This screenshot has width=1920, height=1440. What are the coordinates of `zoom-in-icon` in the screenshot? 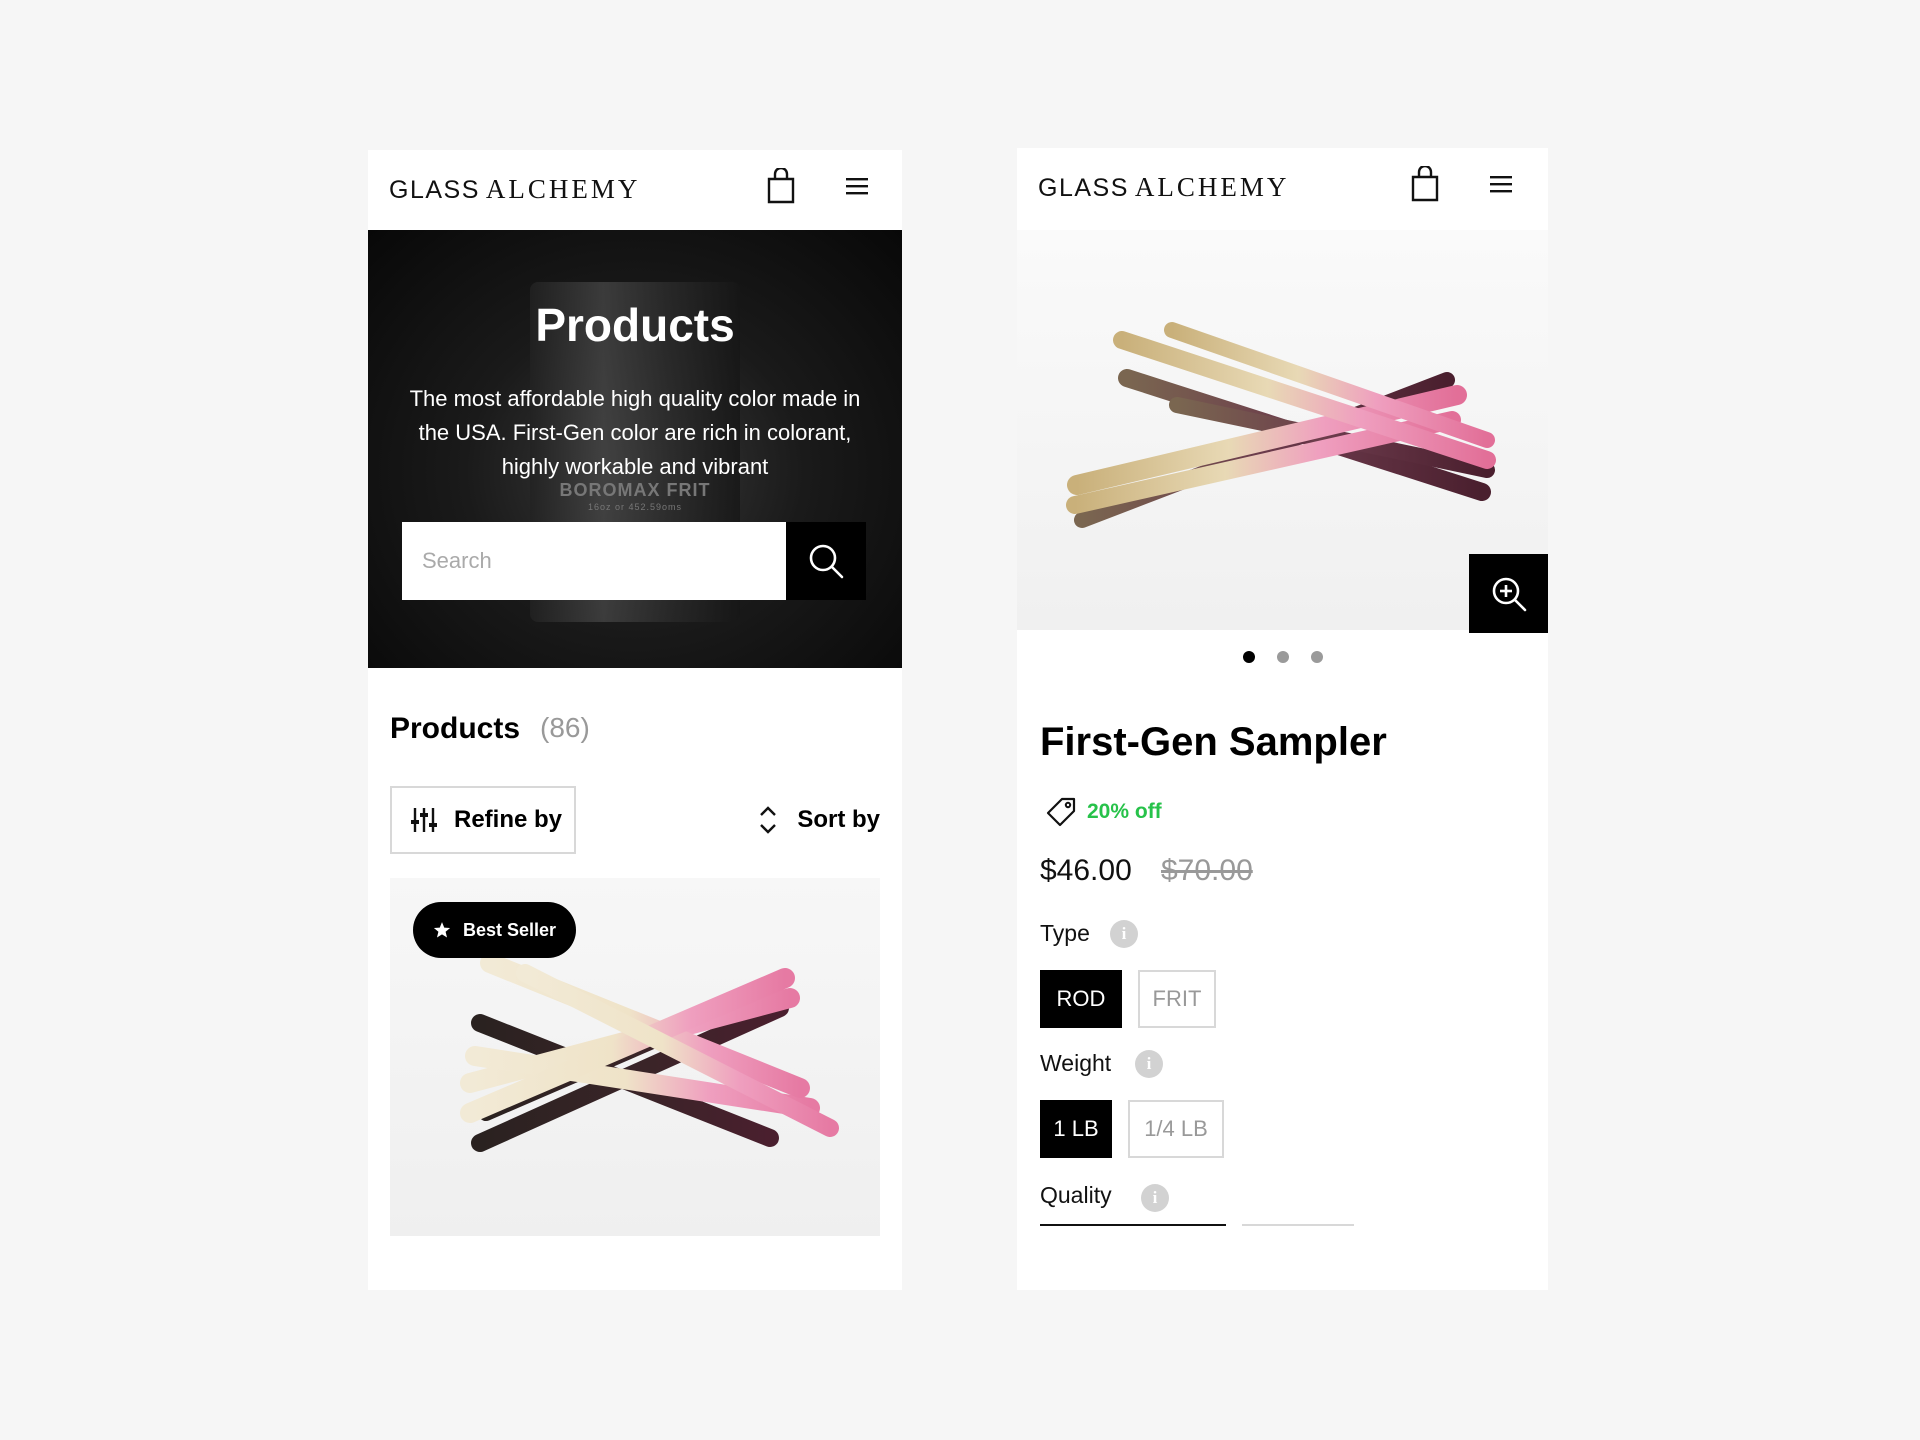 It's located at (1509, 594).